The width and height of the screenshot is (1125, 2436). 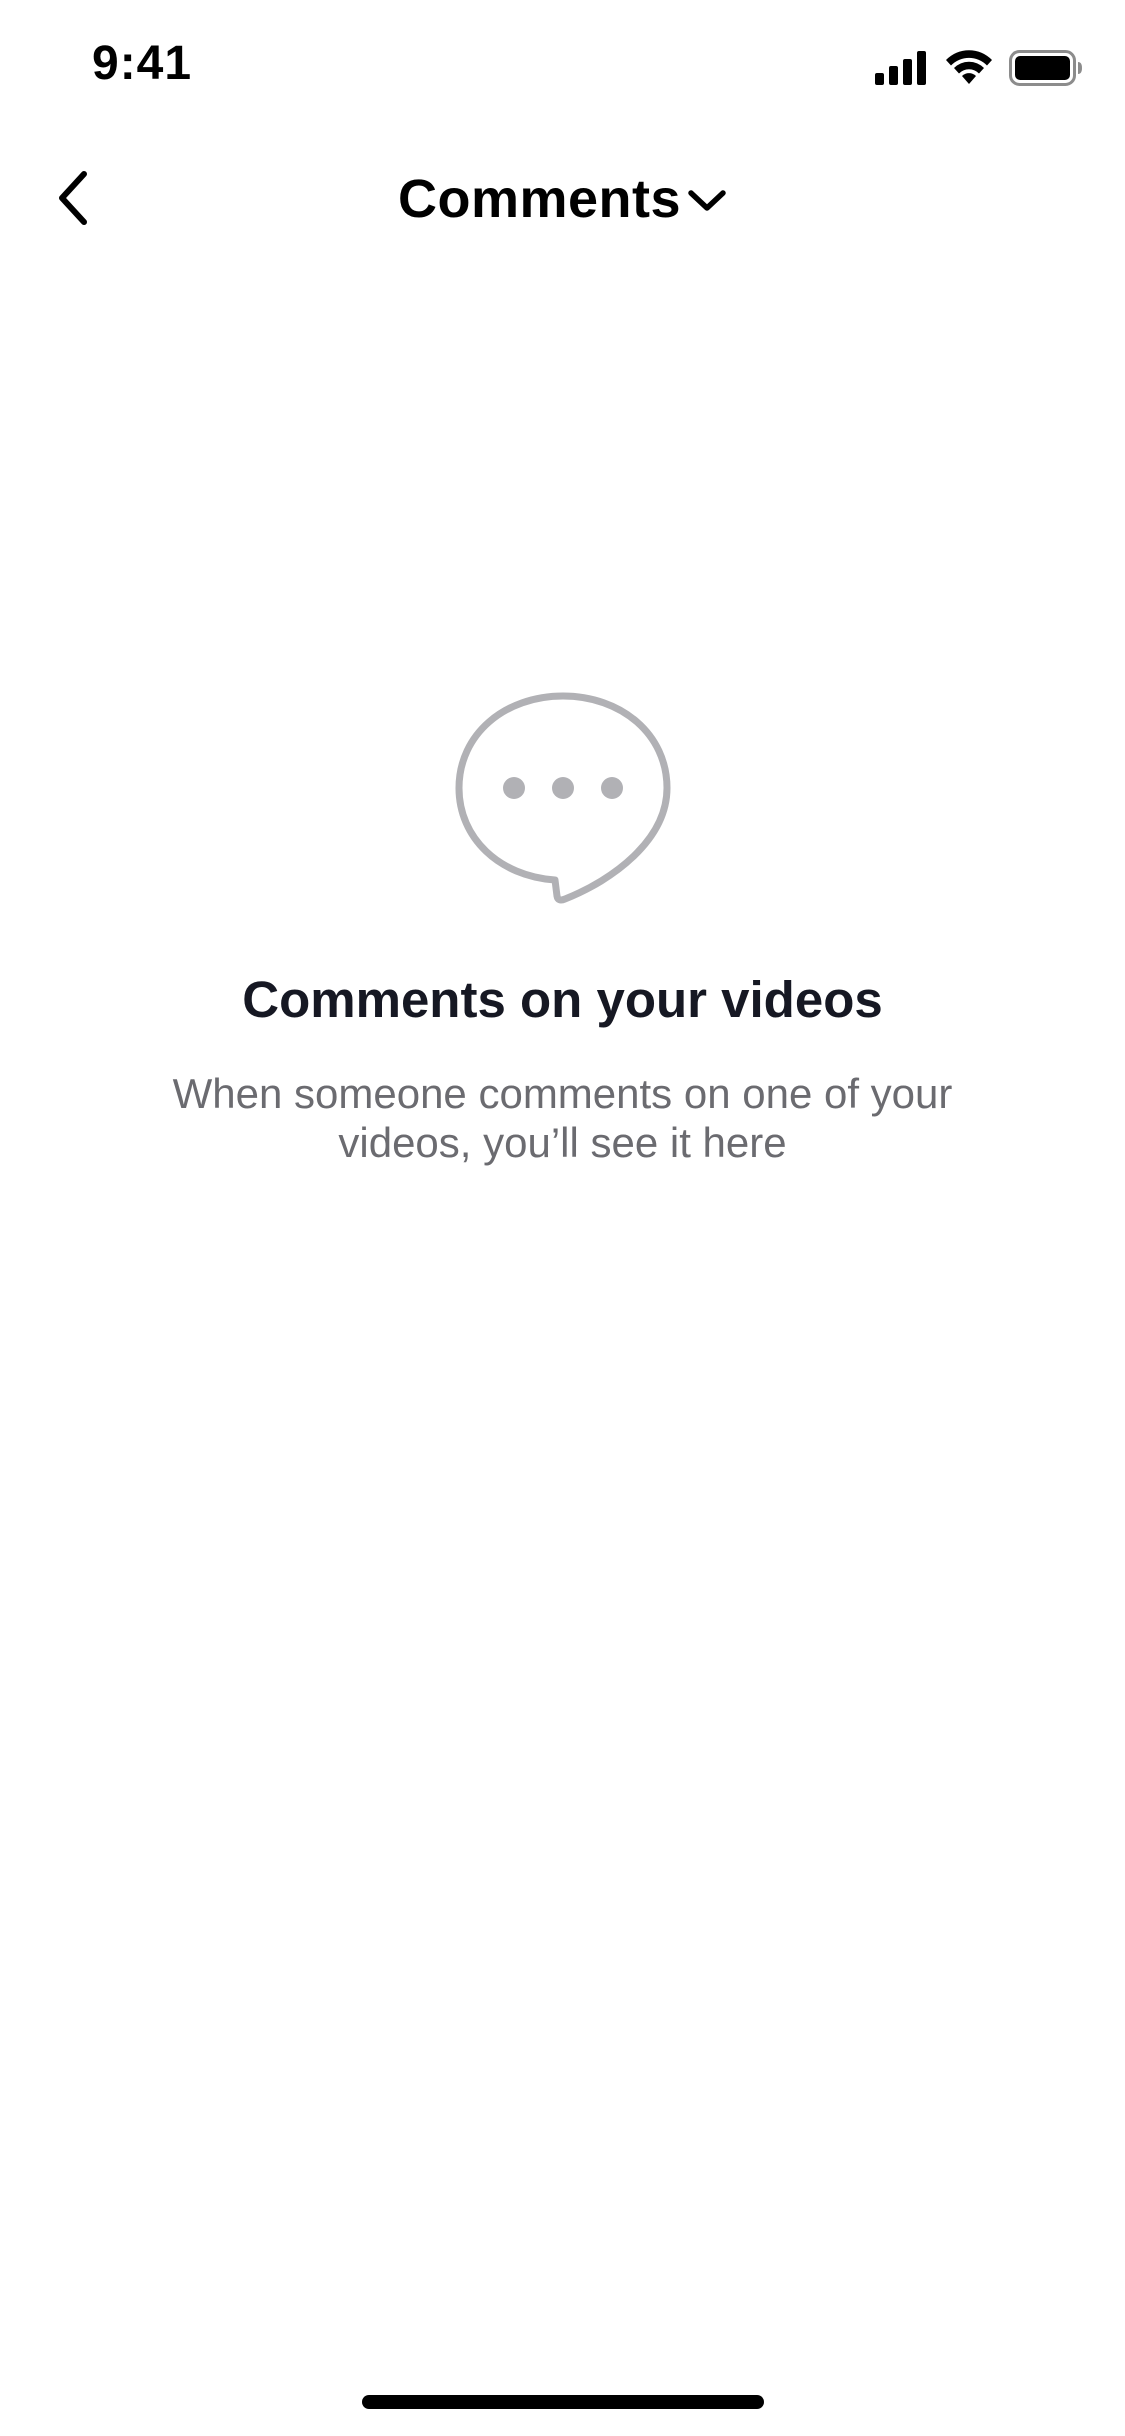 I want to click on nav-bar: Comments, so click(x=562, y=200).